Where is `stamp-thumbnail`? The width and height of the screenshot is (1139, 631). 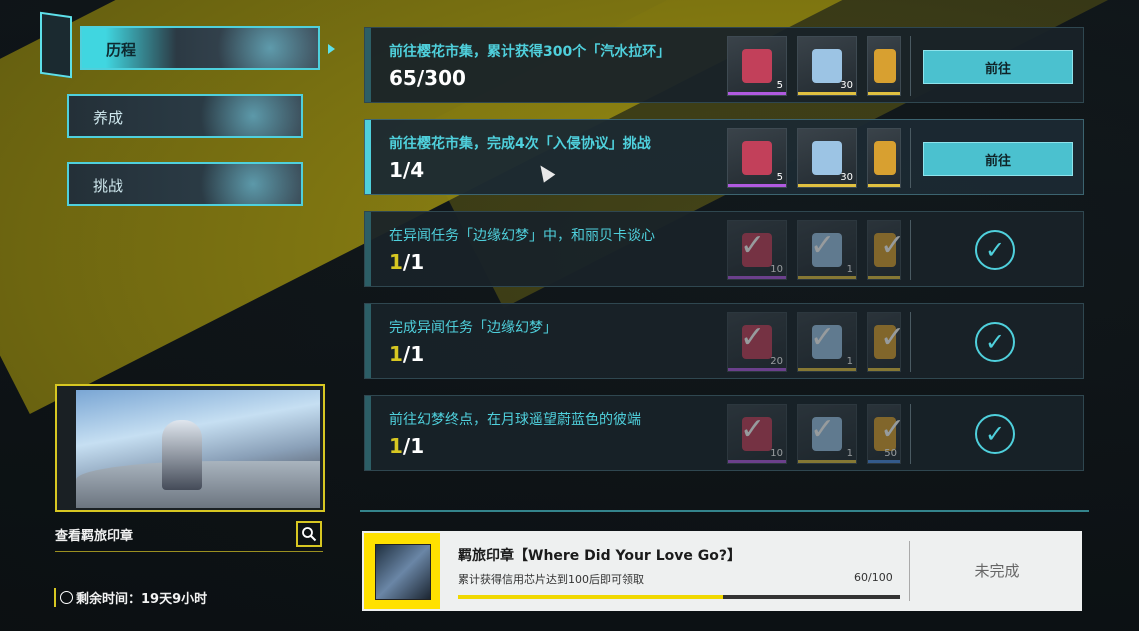 stamp-thumbnail is located at coordinates (402, 571).